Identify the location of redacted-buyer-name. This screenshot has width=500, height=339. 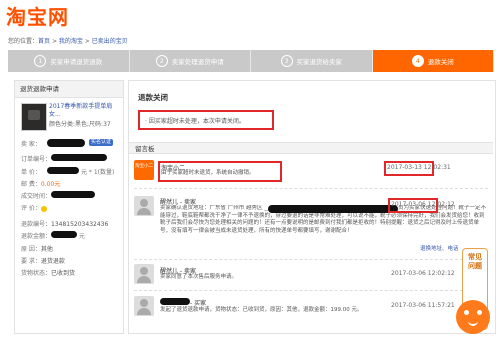
(175, 301).